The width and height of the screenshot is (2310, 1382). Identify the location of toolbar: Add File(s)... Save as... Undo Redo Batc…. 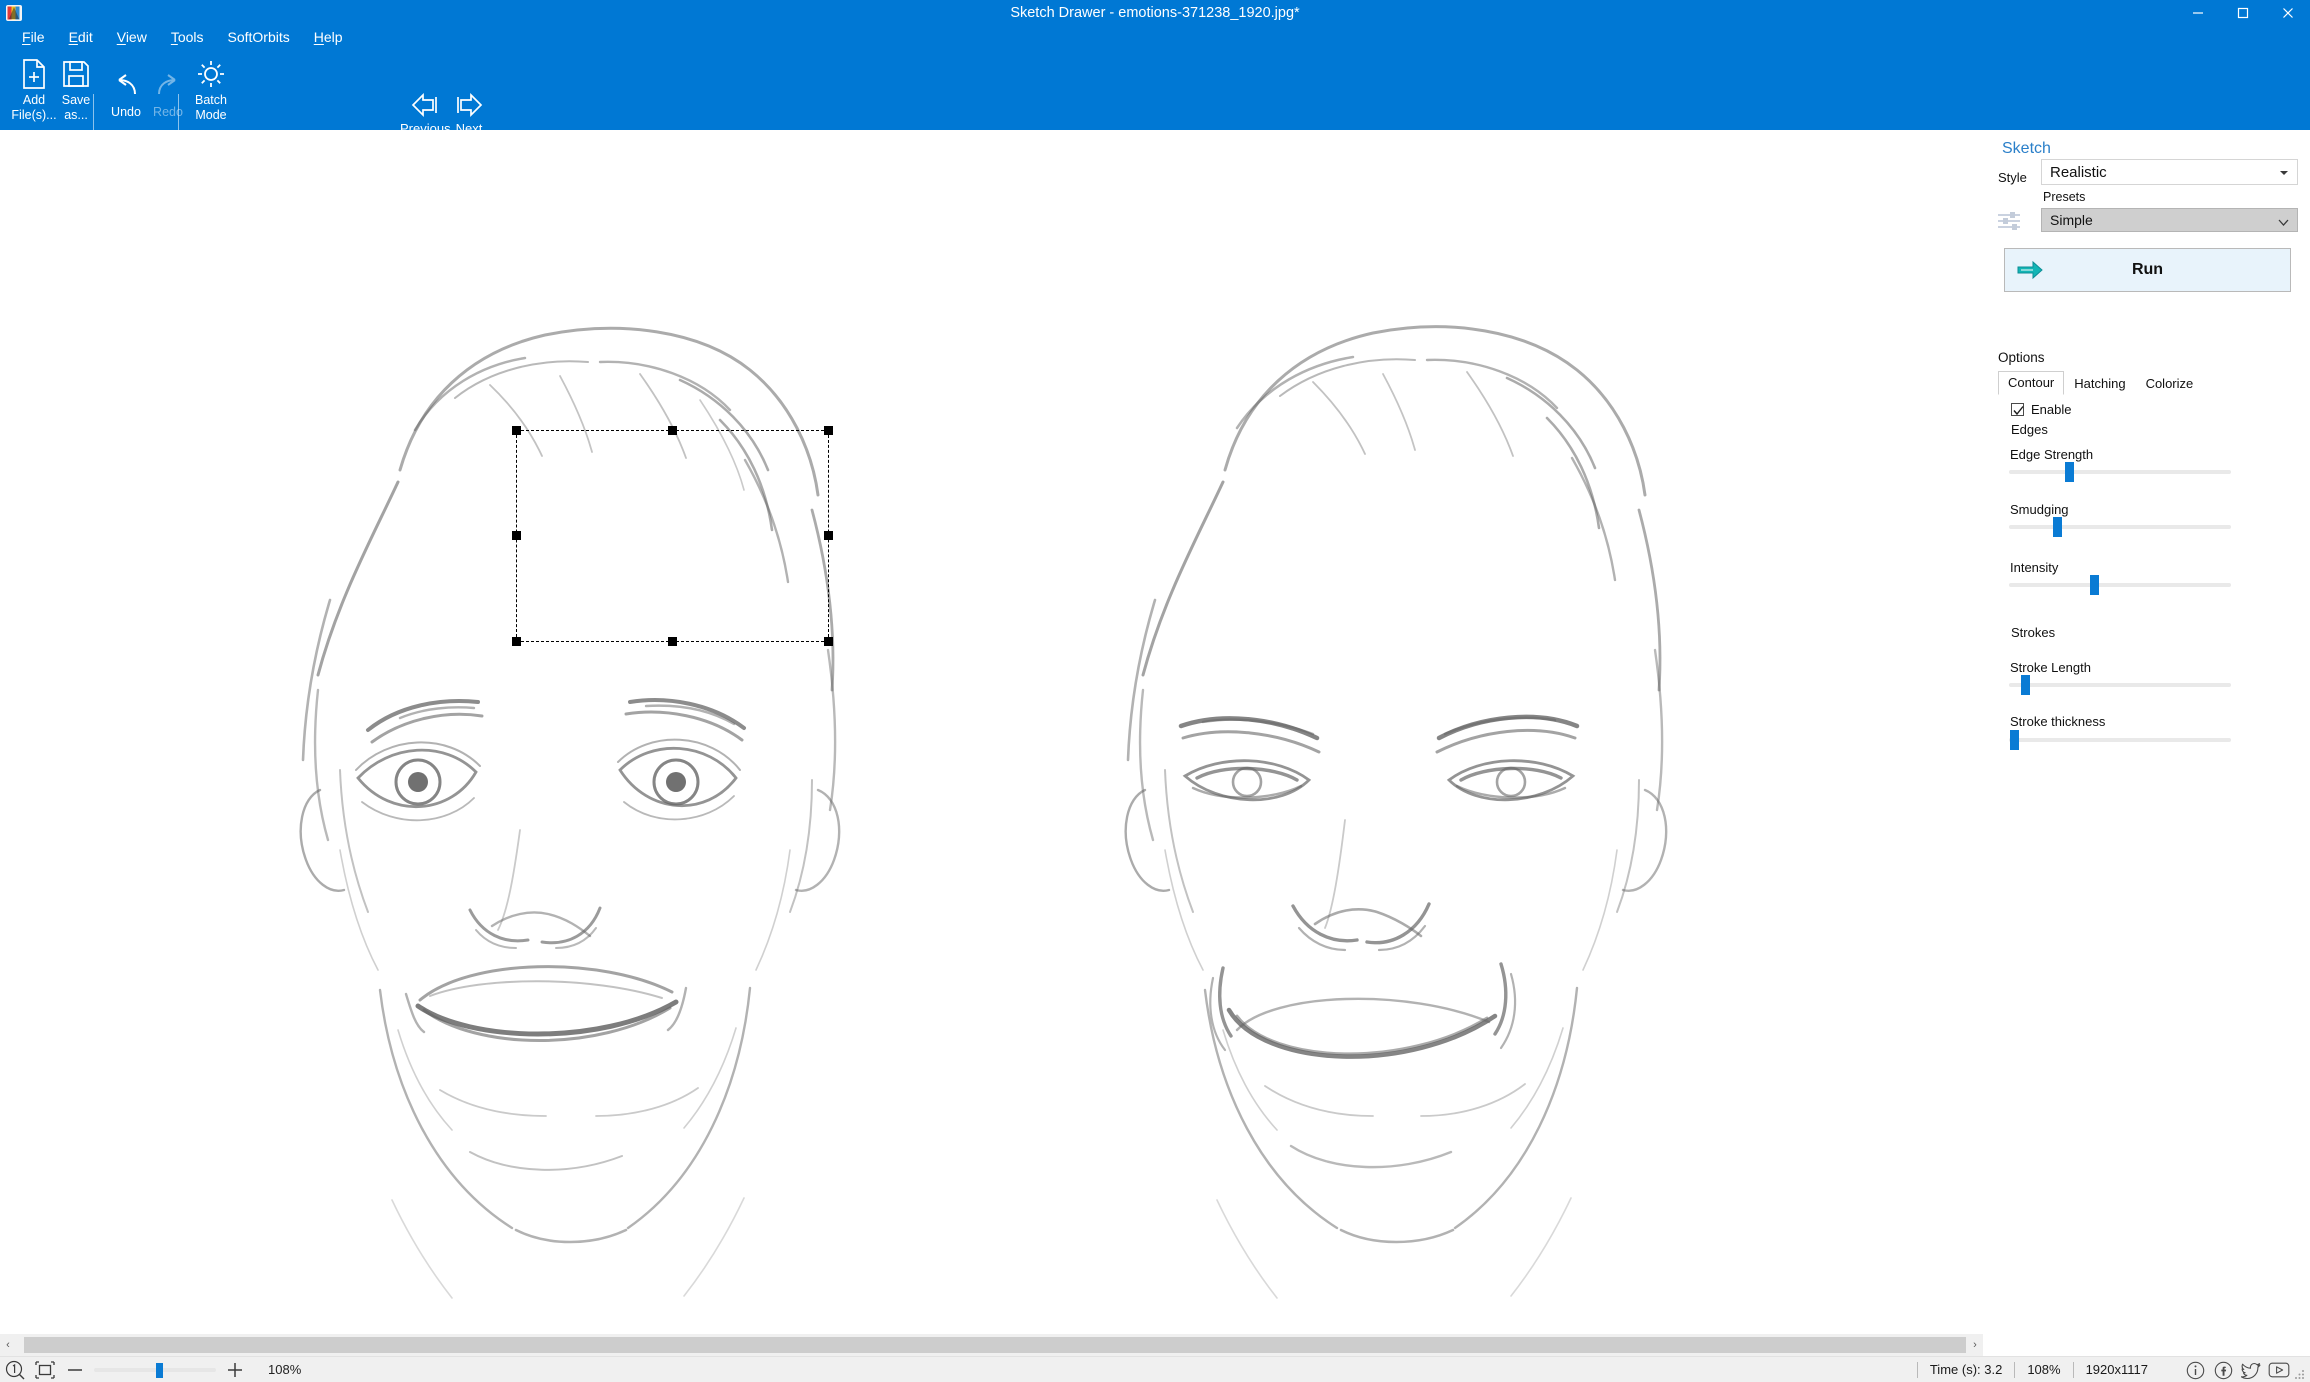
(1155, 99).